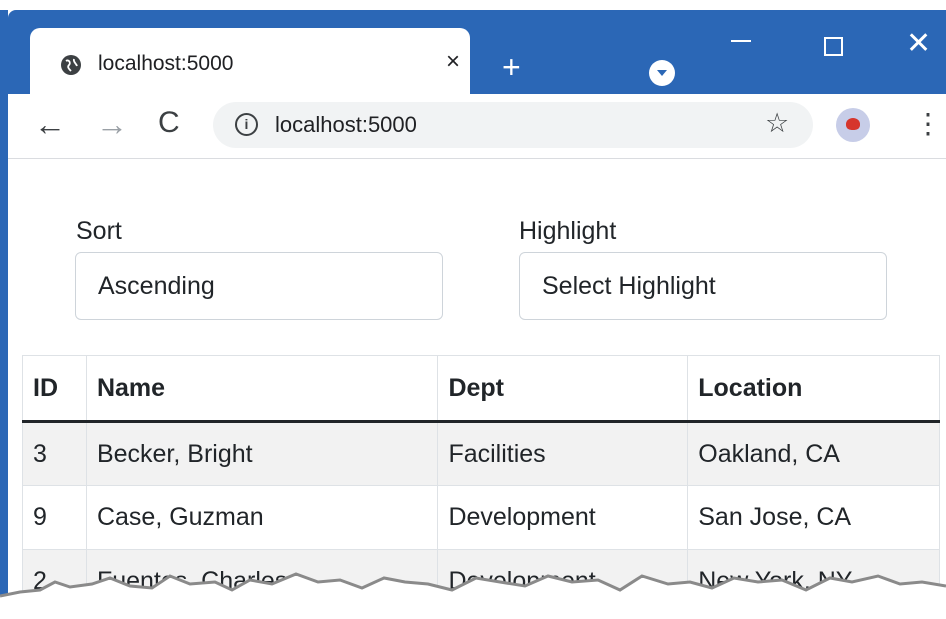  I want to click on cell-id: 9, so click(54, 517).